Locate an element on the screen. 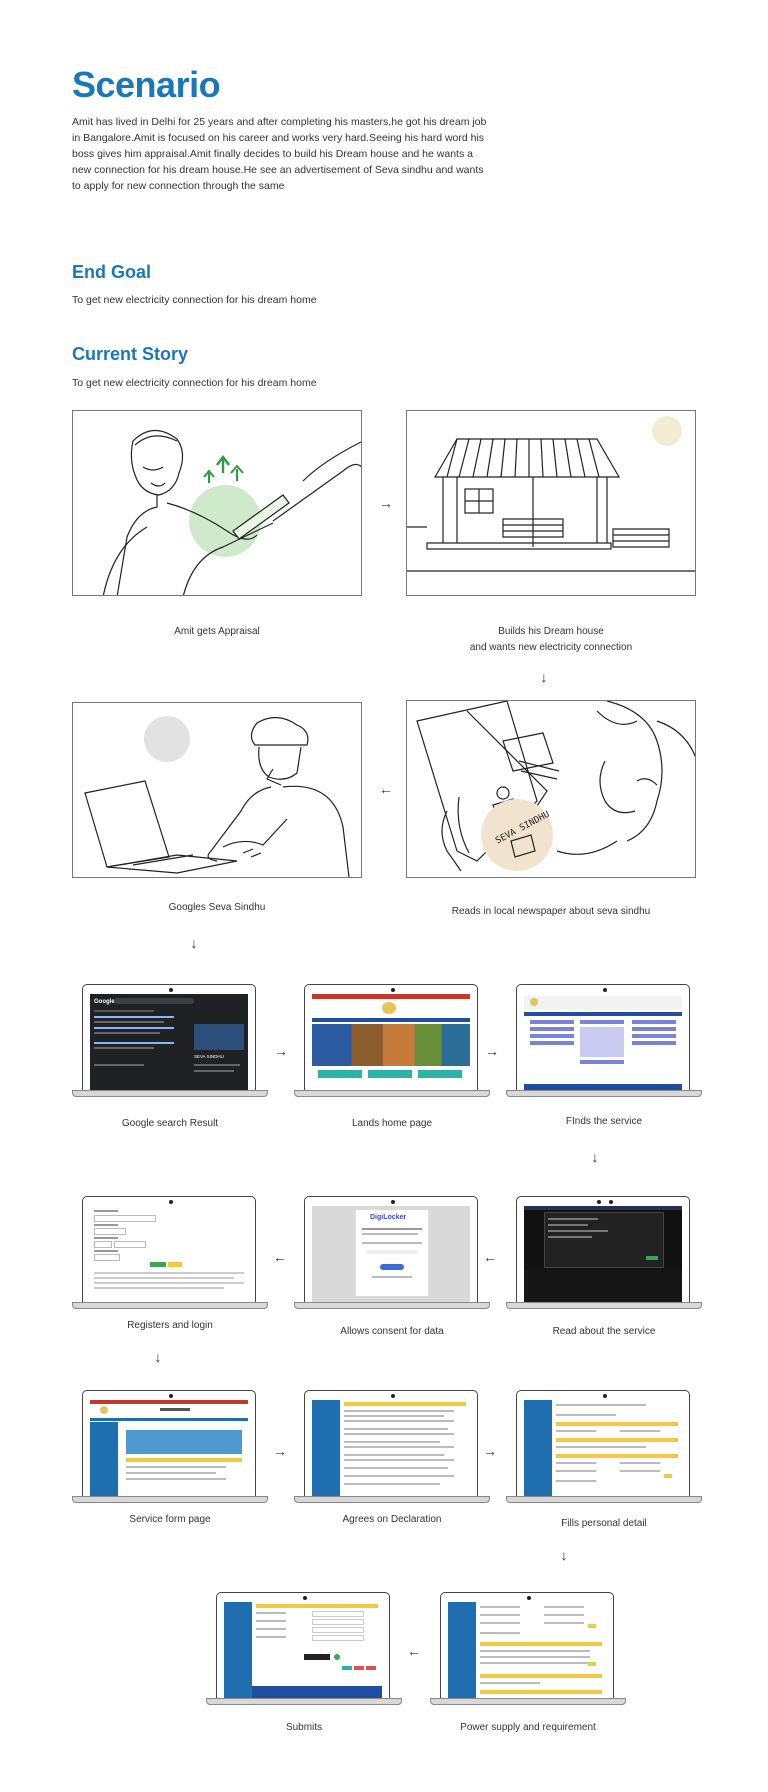  agrees-declaration-caption: Agrees on Declaration is located at coordinates (392, 1519).